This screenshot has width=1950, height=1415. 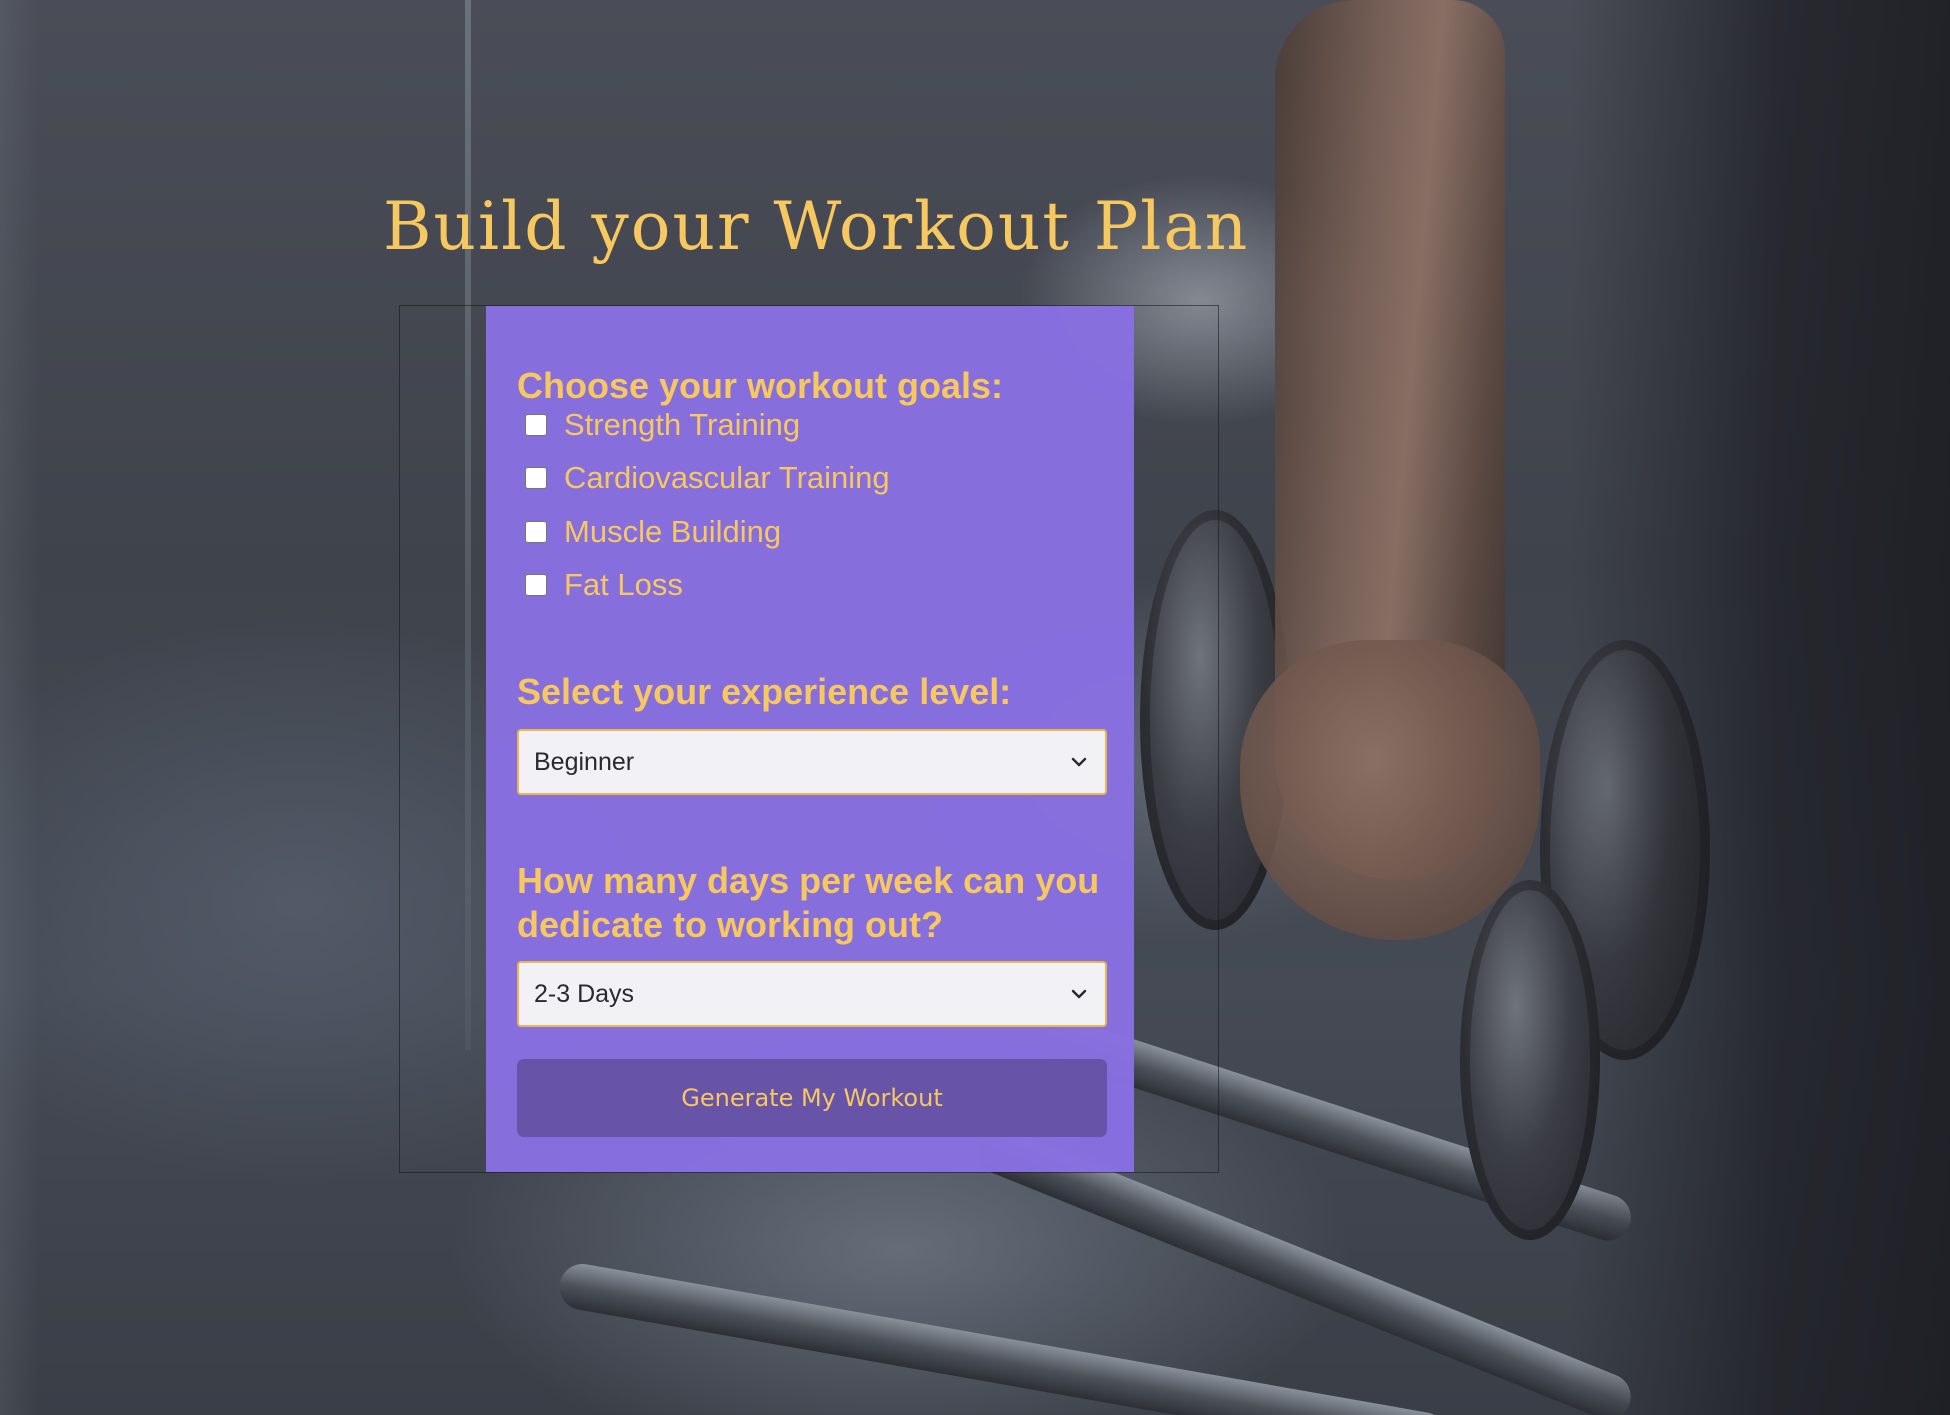 I want to click on page-title: Build your Workout Plan, so click(x=816, y=226).